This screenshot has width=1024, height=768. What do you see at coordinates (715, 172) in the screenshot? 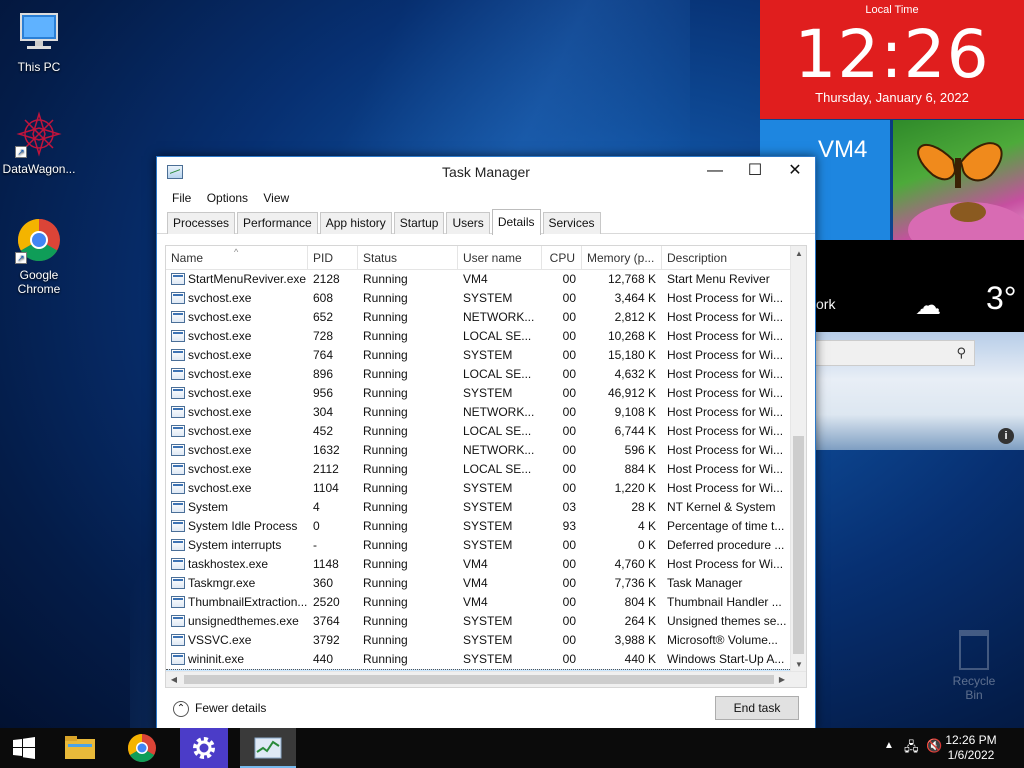
I see `minimize-button: —` at bounding box center [715, 172].